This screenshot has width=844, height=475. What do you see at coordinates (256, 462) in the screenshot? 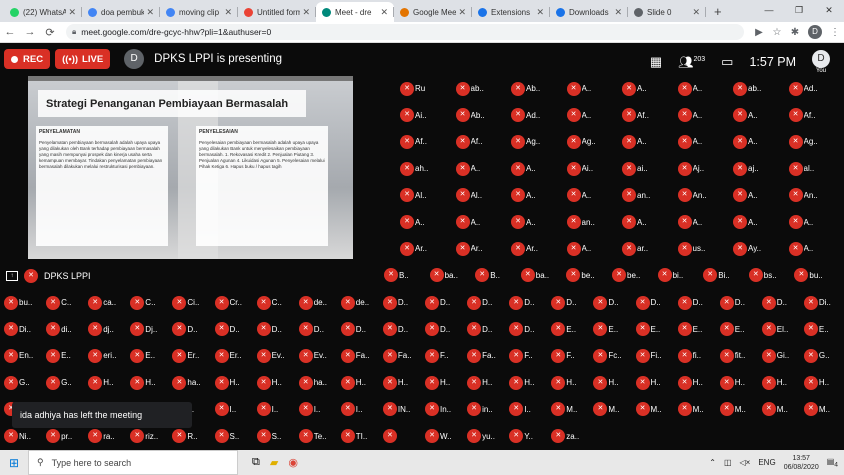
I see `task-view-icon: ⧉` at bounding box center [256, 462].